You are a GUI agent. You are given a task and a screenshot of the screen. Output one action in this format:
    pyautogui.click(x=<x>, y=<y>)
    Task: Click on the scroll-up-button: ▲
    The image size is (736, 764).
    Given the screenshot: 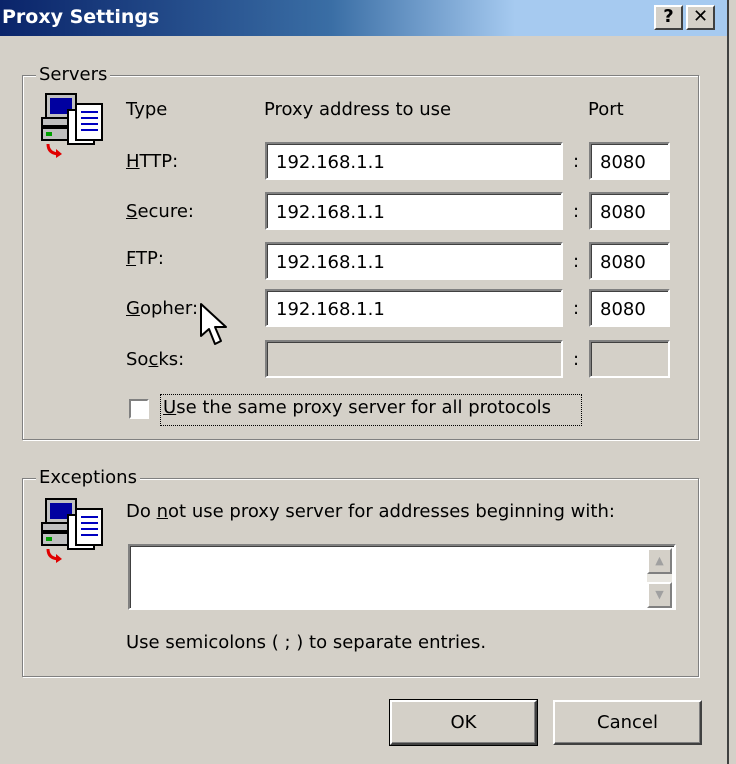 What is the action you would take?
    pyautogui.click(x=659, y=561)
    